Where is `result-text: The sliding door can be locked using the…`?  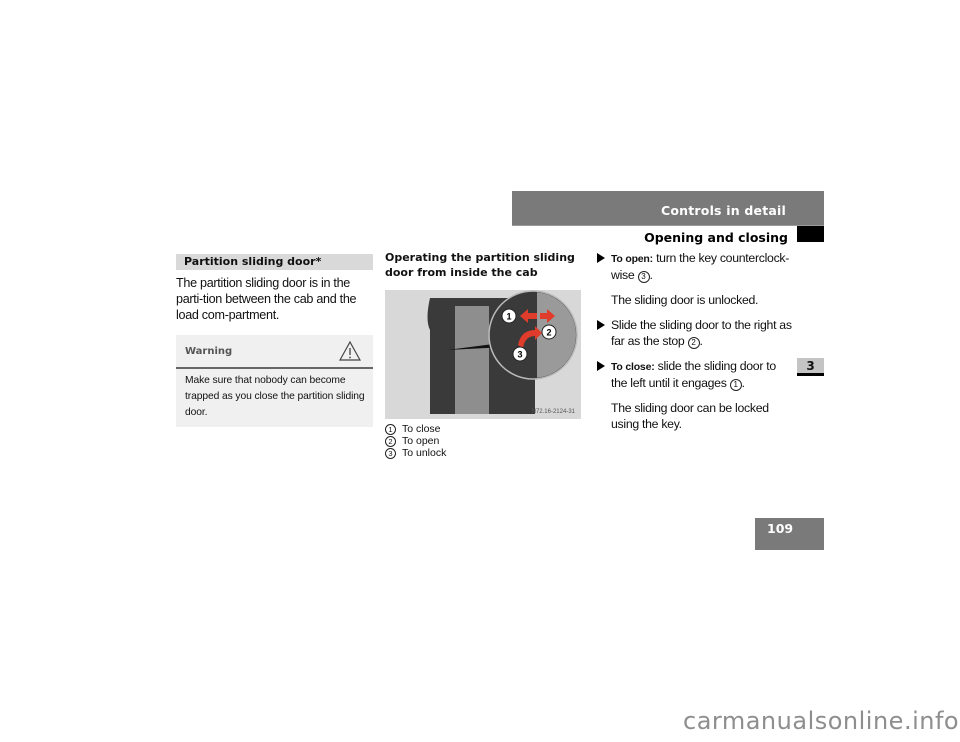 result-text: The sliding door can be locked using the… is located at coordinates (690, 416).